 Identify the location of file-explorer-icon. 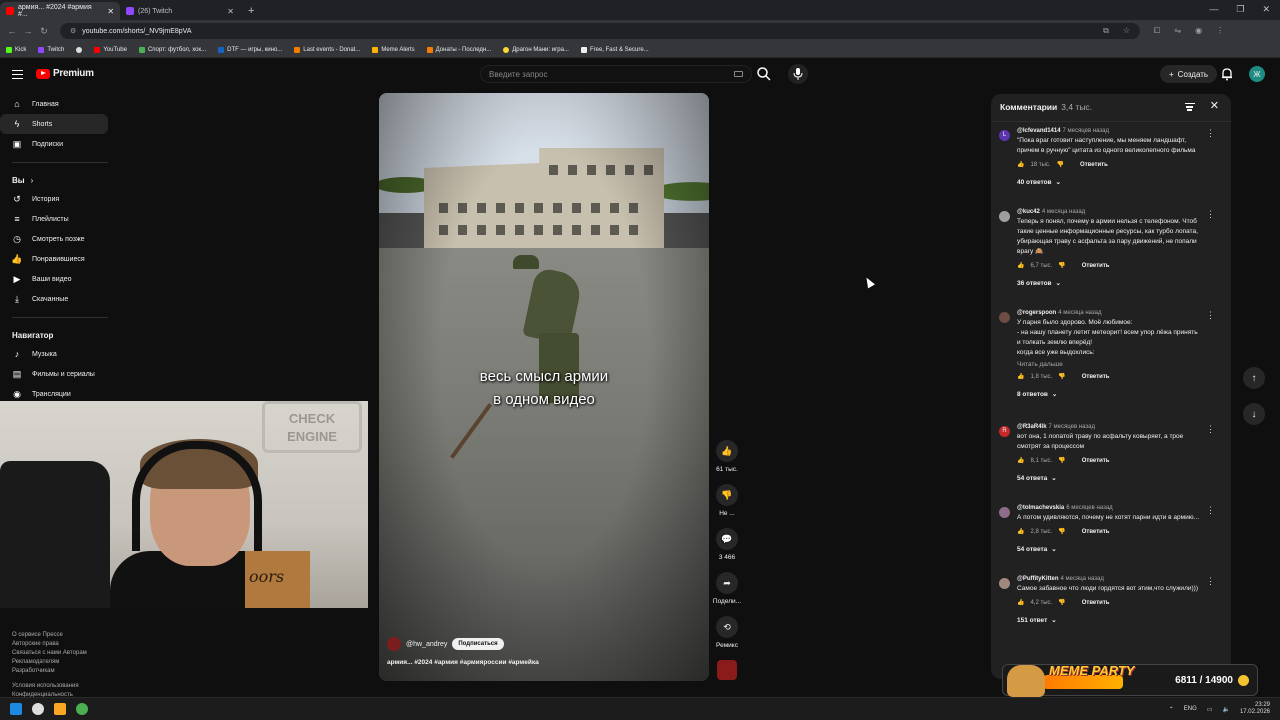
(60, 709).